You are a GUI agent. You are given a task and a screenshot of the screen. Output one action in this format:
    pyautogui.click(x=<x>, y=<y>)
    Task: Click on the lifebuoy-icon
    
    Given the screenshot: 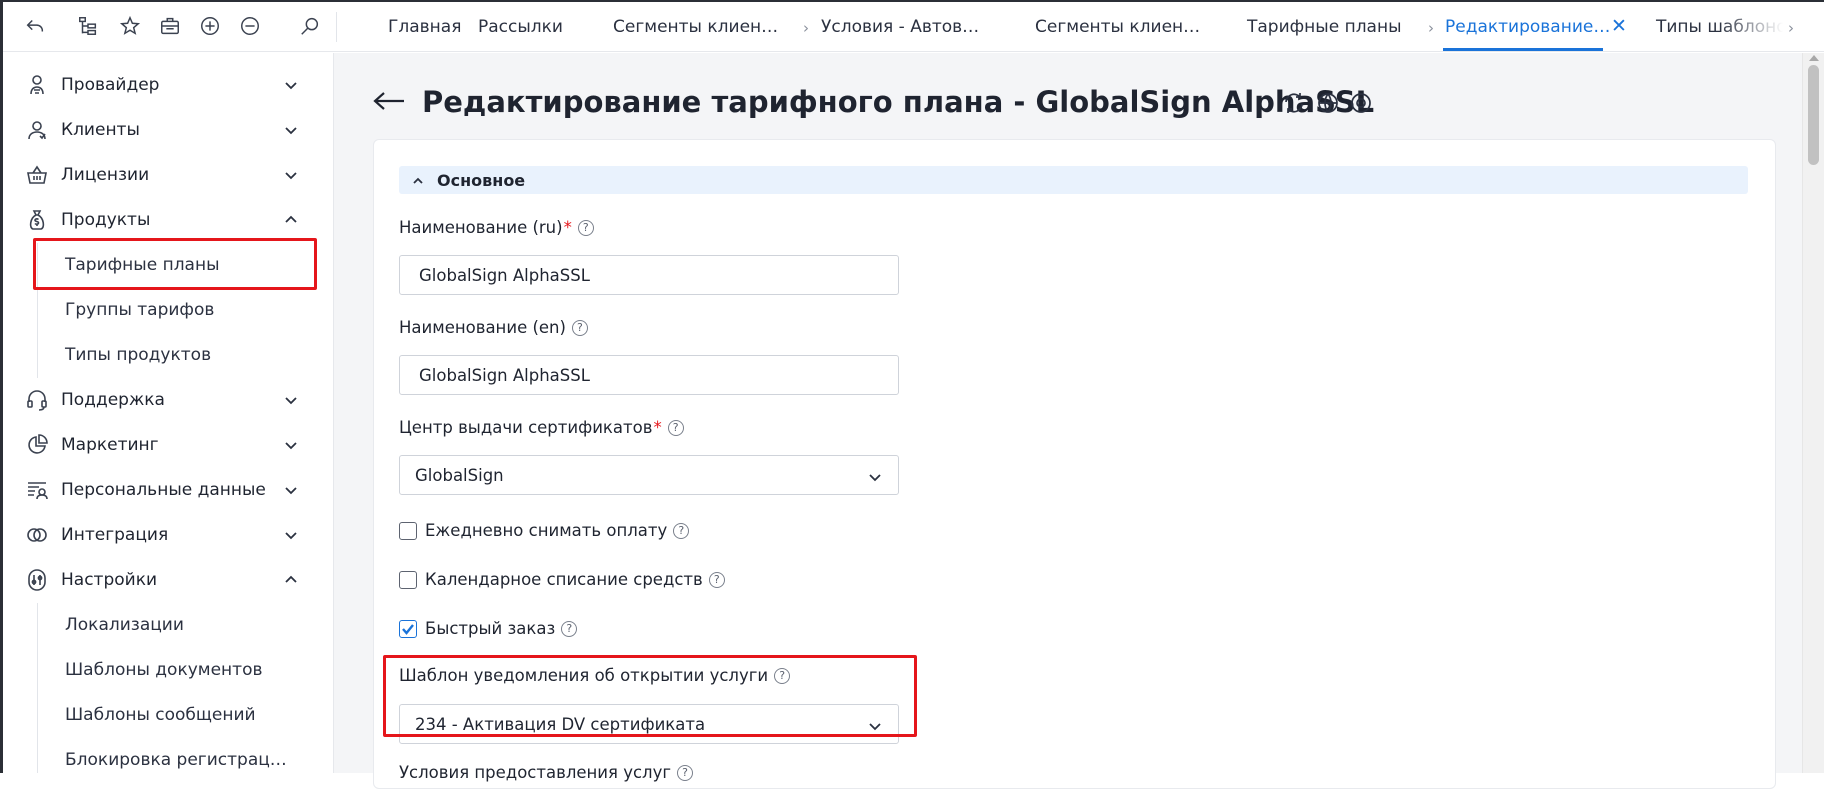 What is the action you would take?
    pyautogui.click(x=1362, y=104)
    